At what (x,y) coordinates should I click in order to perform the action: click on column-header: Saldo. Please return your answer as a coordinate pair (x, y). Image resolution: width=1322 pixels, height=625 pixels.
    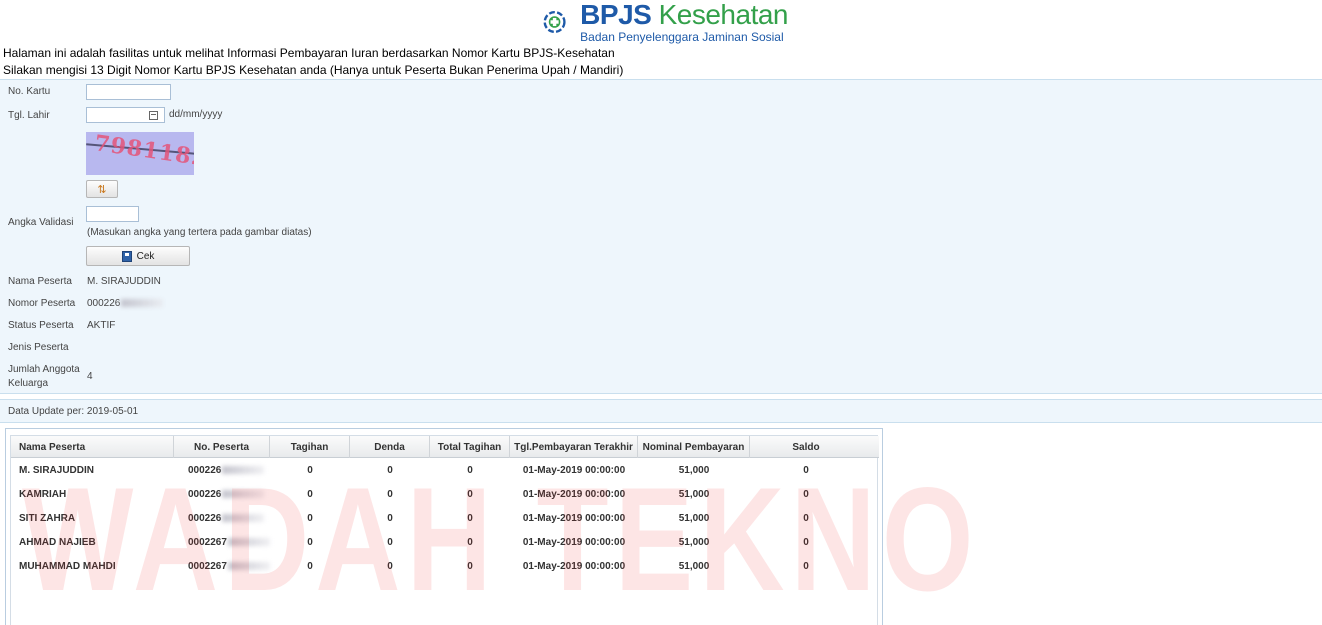
    Looking at the image, I should click on (806, 447).